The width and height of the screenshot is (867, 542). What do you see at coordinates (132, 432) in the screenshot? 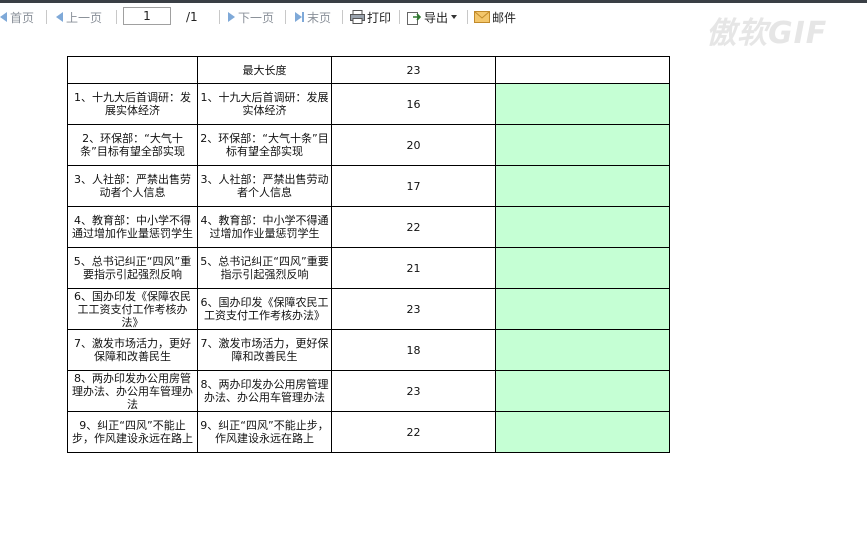
I see `source-title-cell: 9、纠正“四风”不能止步，作风建设永远在路上` at bounding box center [132, 432].